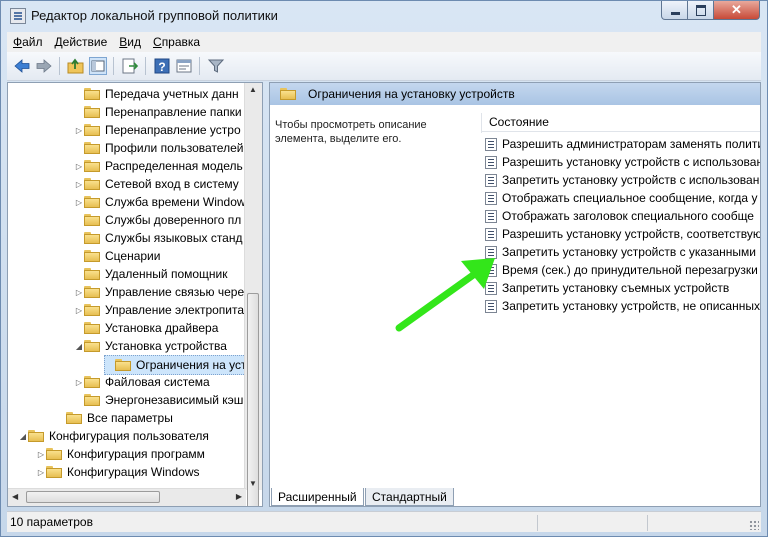 This screenshot has width=768, height=537. Describe the element at coordinates (168, 220) in the screenshot. I see `tree-item: Службы доверенного пл` at that location.